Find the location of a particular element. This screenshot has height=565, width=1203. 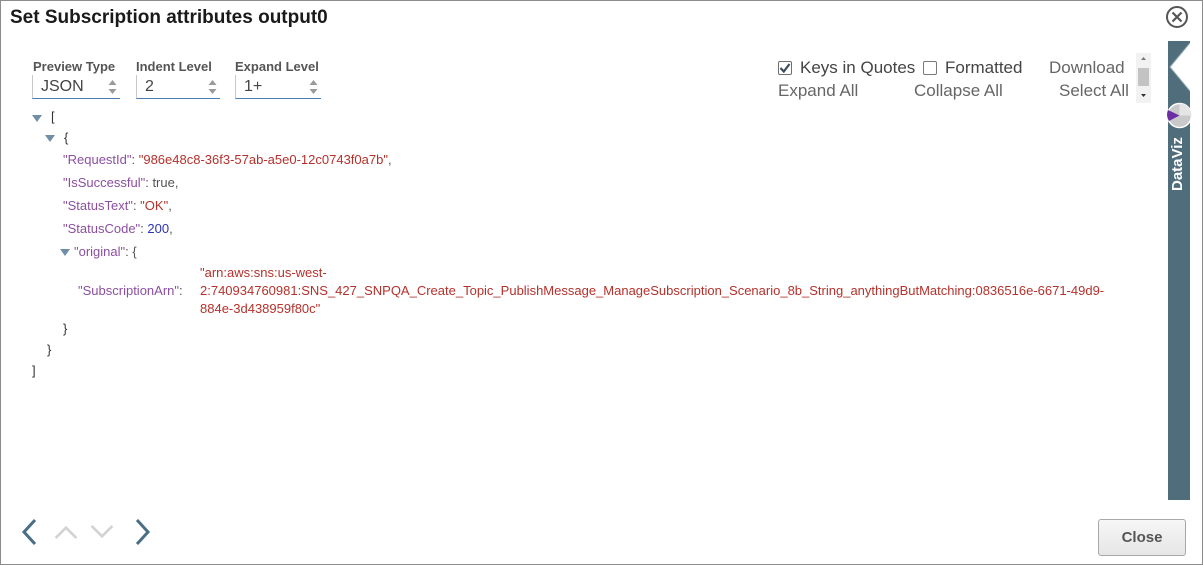

json-key: "RequestId" is located at coordinates (97, 159).